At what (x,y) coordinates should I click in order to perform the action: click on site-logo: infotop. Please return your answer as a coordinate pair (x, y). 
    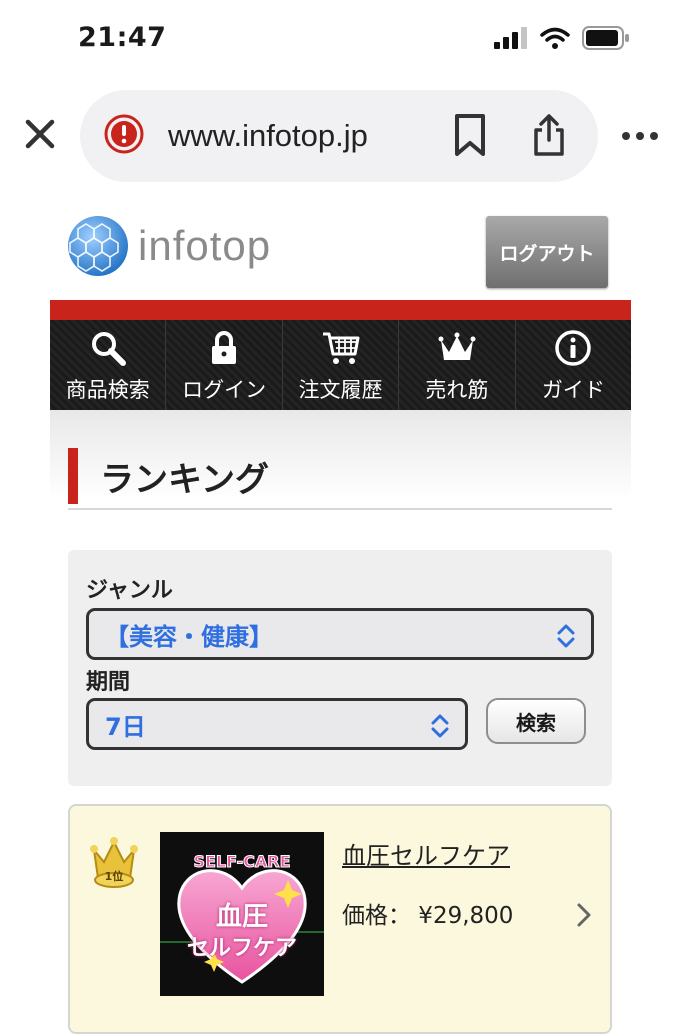
    Looking at the image, I should click on (168, 246).